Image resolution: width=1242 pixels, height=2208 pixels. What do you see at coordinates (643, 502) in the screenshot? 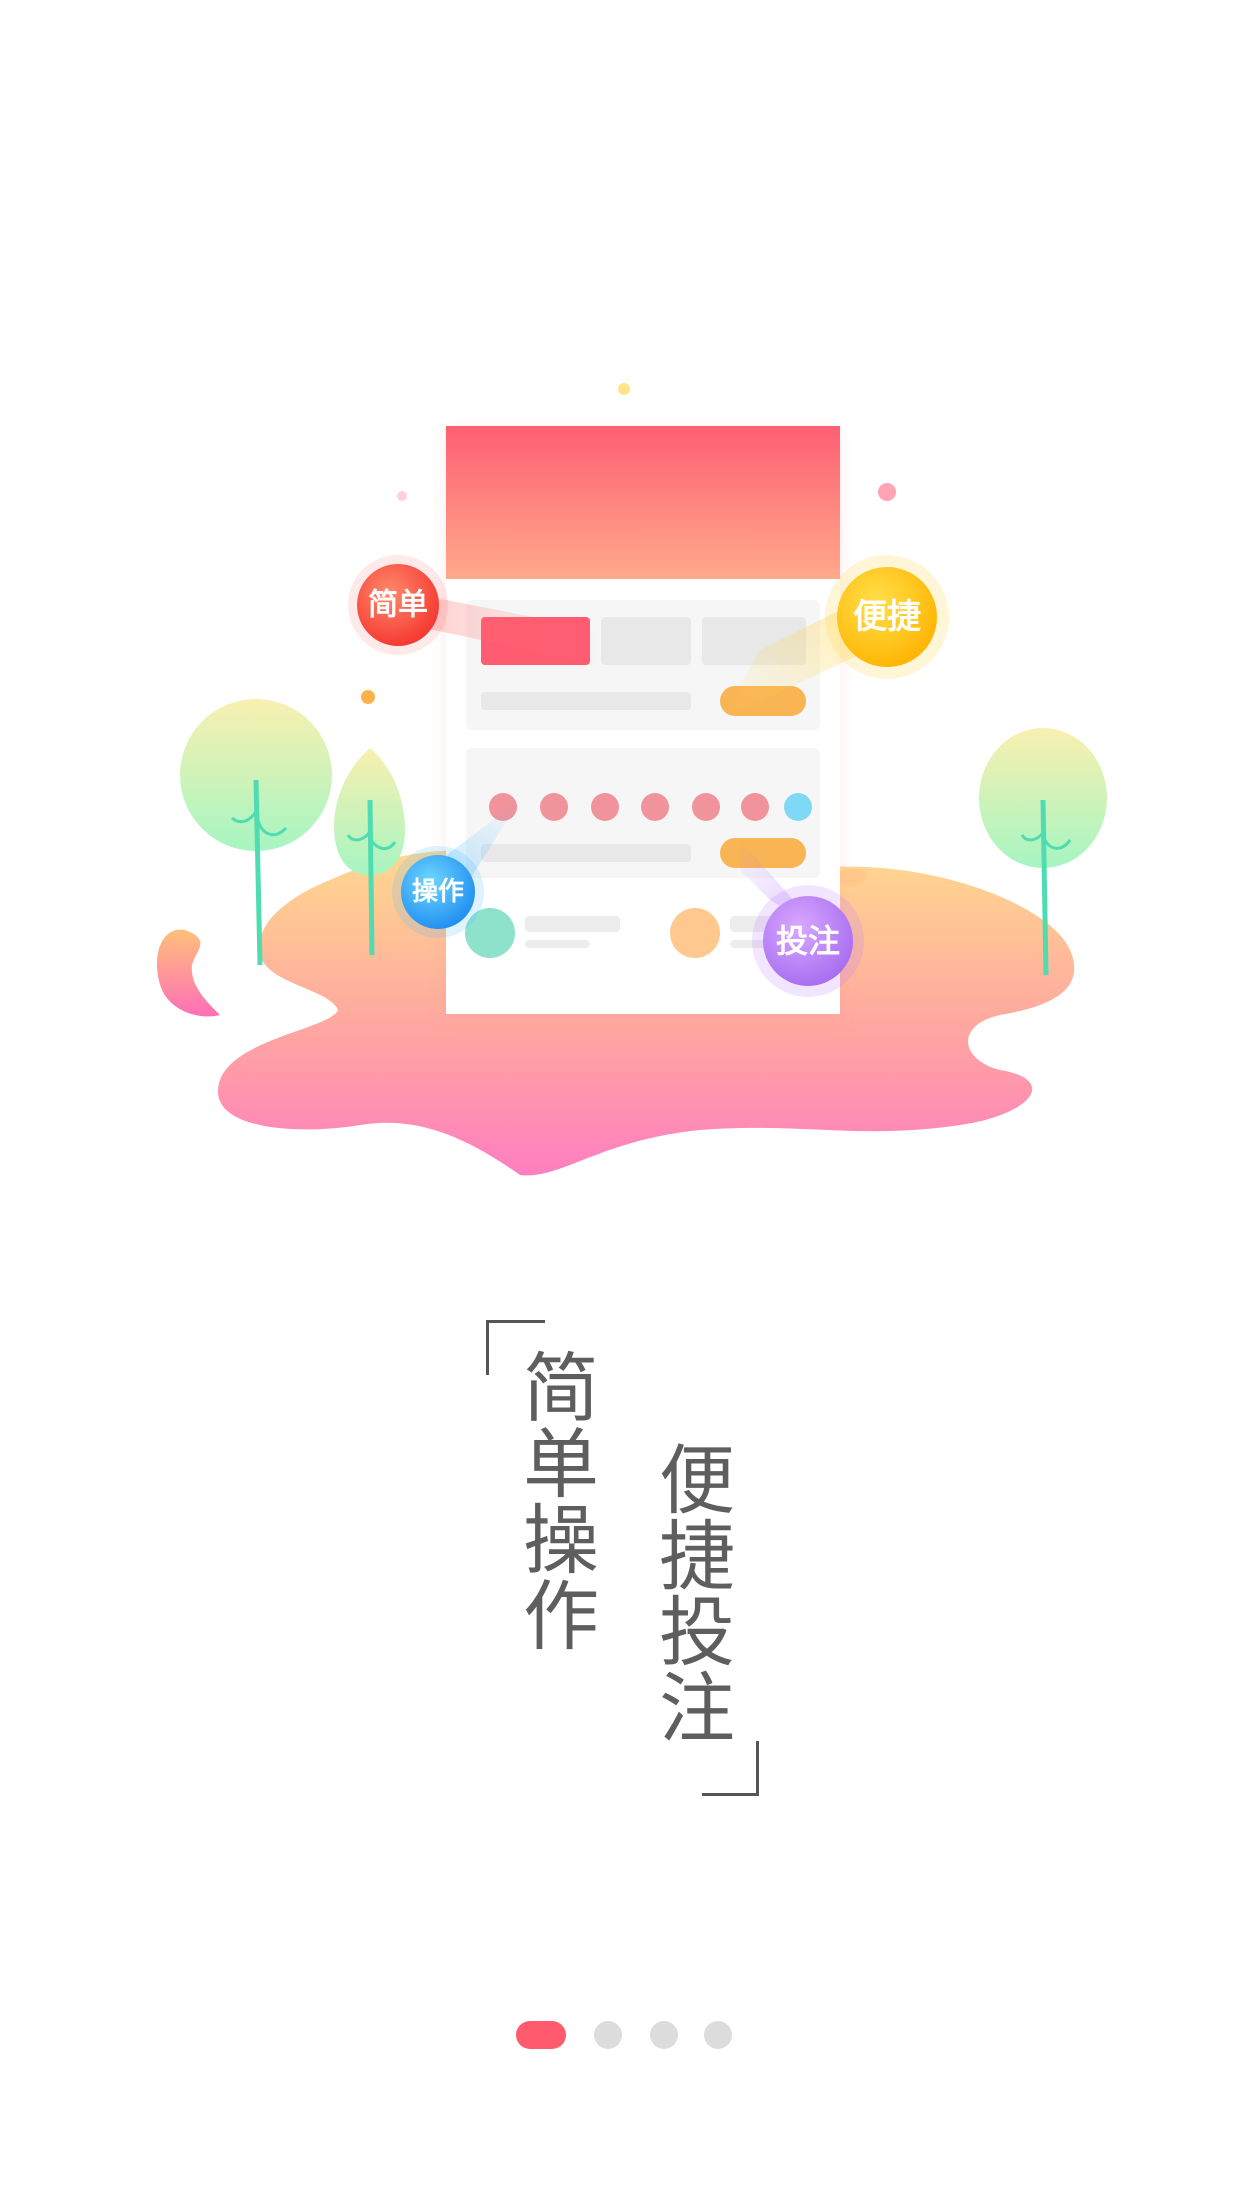
I see `mockup-header` at bounding box center [643, 502].